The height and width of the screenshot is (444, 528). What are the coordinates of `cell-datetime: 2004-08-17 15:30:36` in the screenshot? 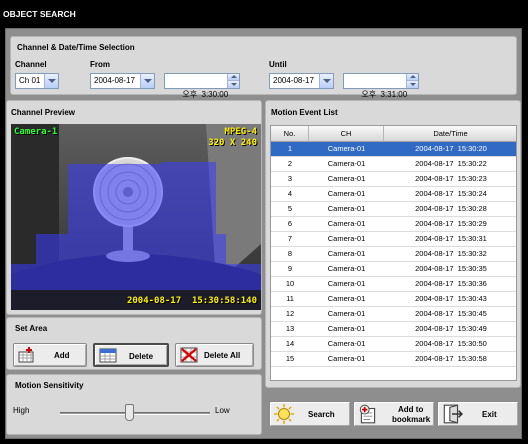 It's located at (451, 283).